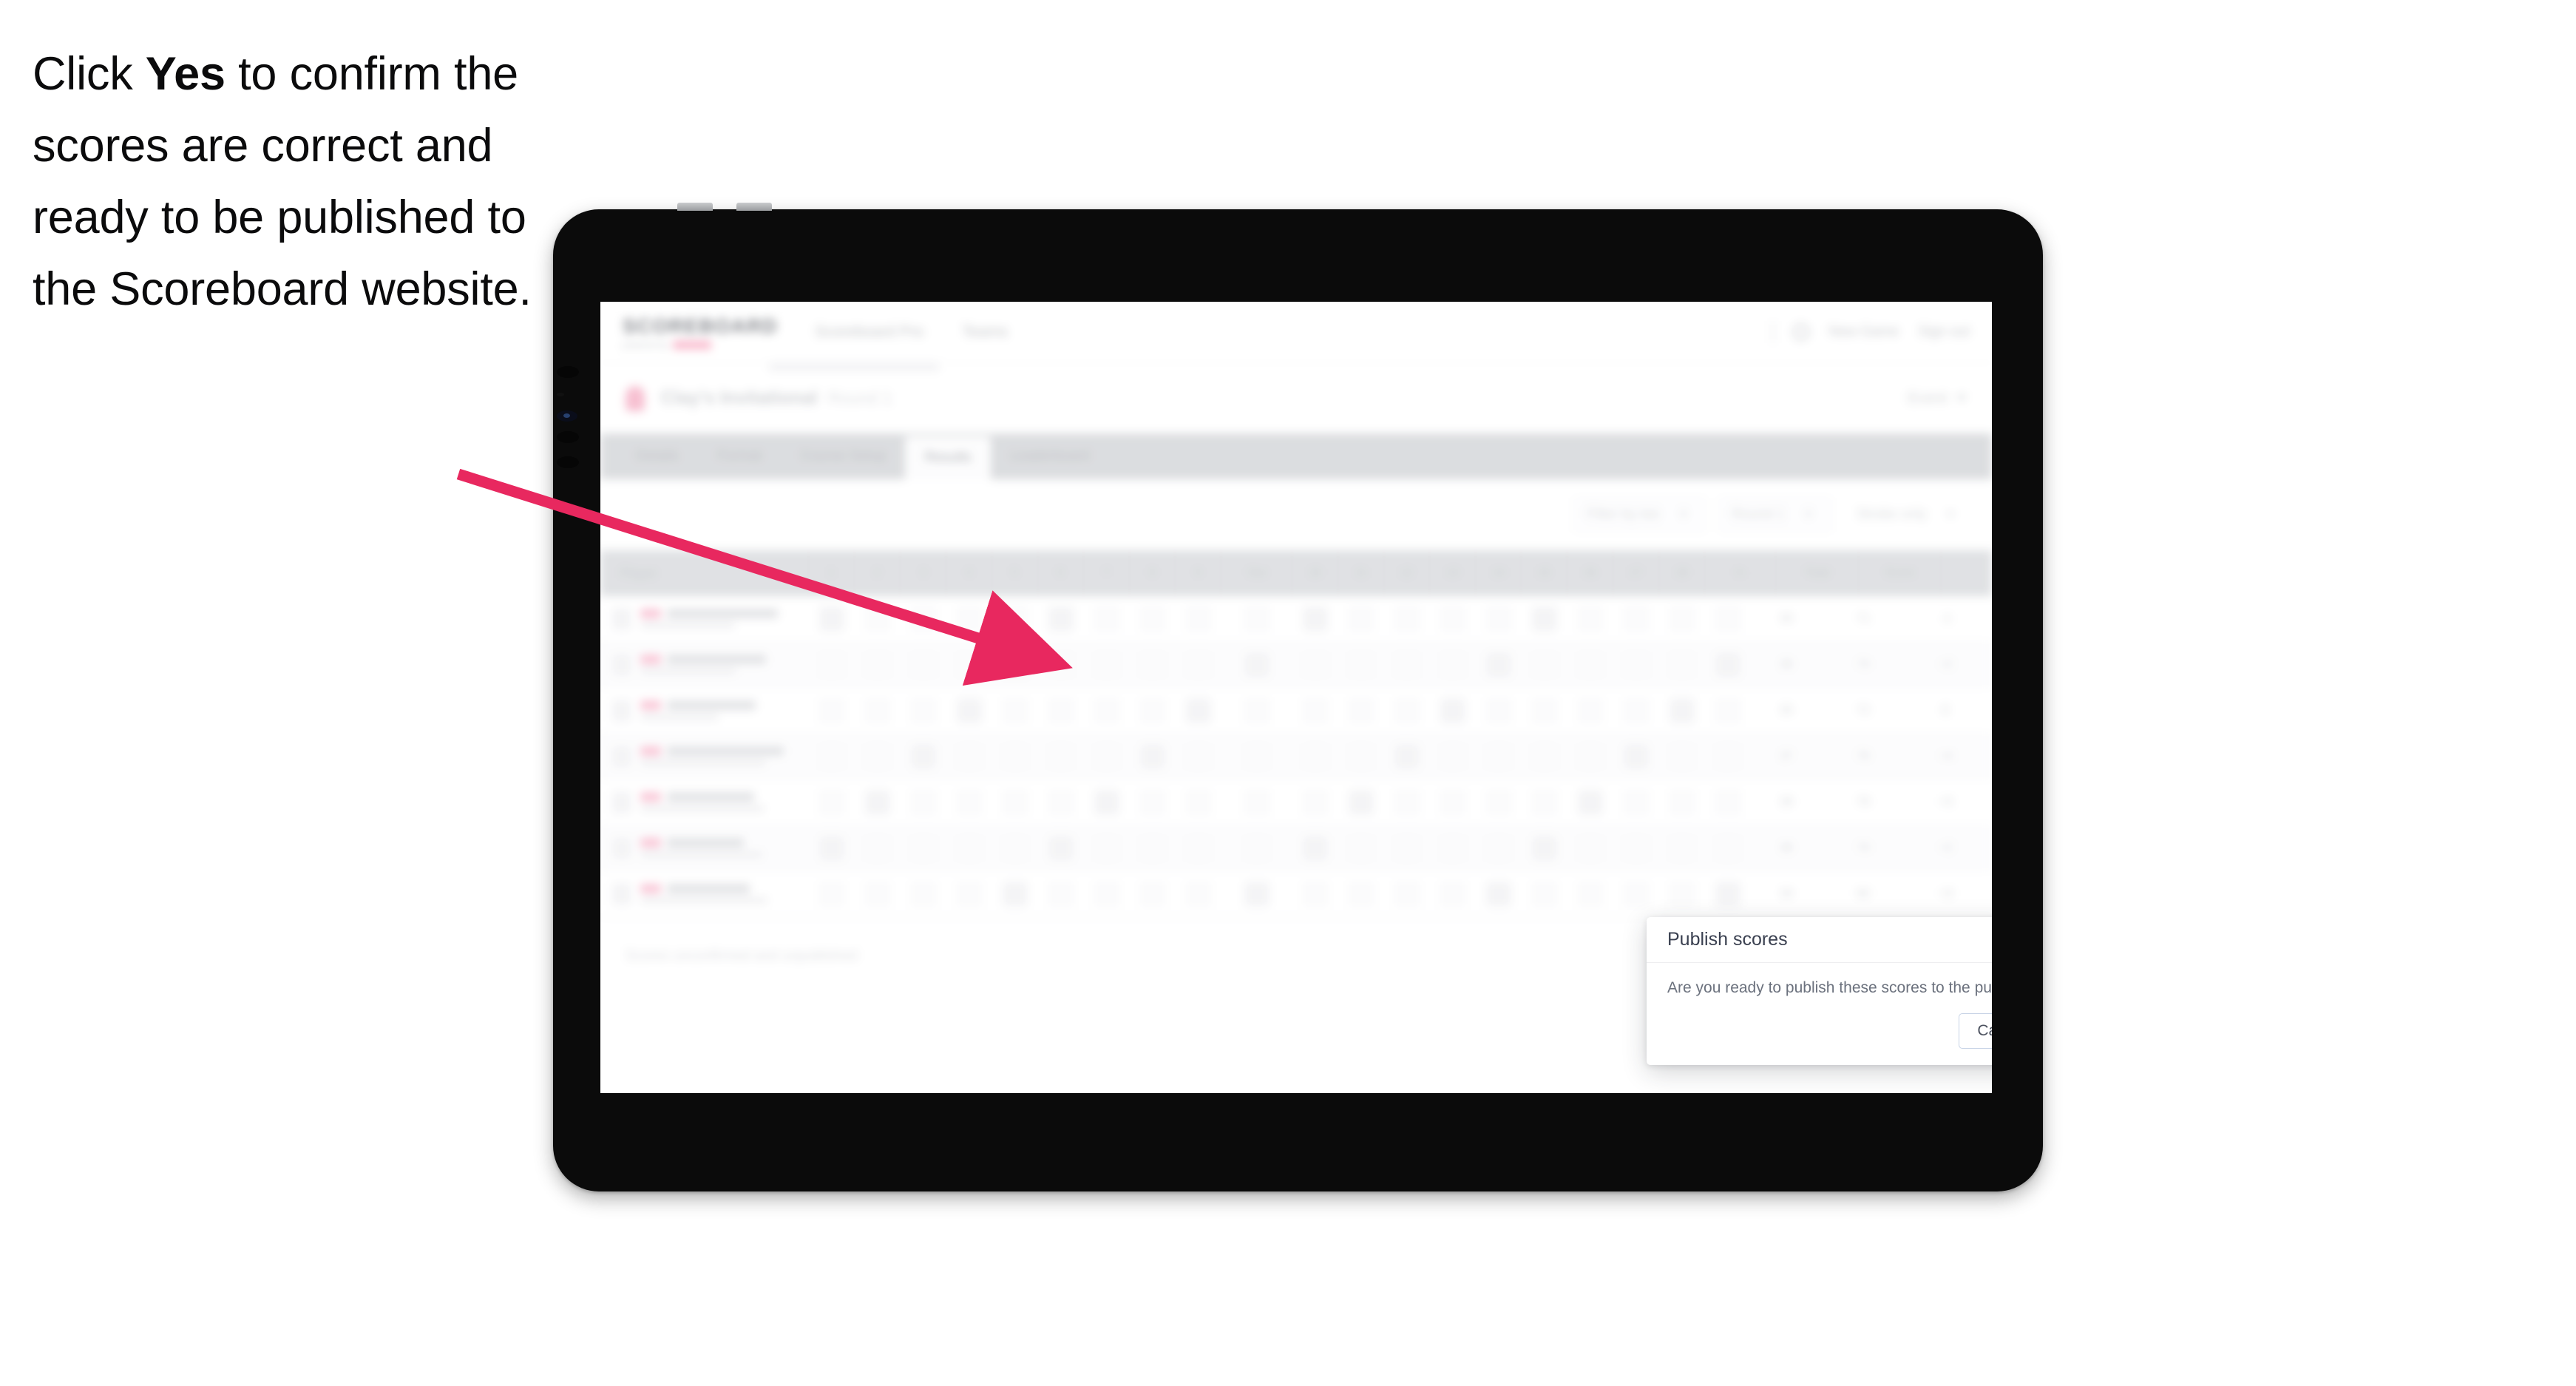 Image resolution: width=2576 pixels, height=1386 pixels. I want to click on device-microphone, so click(560, 394).